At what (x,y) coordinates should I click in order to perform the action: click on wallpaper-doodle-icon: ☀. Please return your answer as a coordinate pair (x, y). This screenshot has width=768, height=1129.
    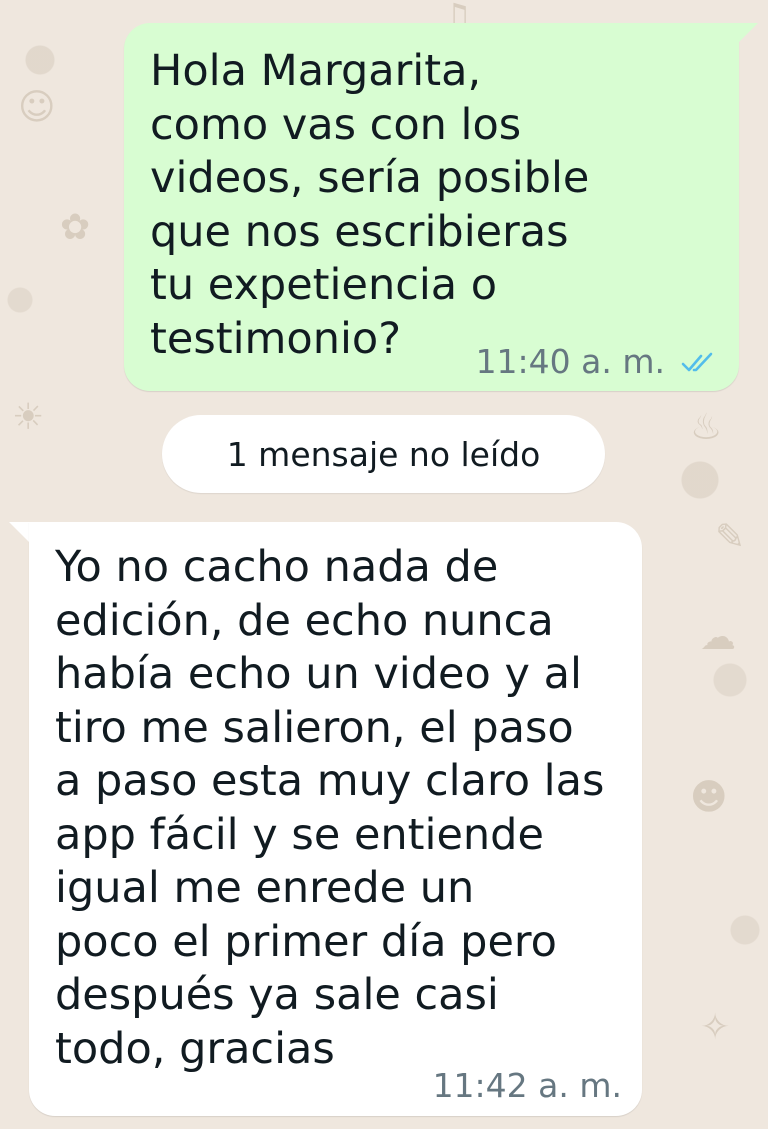
    Looking at the image, I should click on (28, 417).